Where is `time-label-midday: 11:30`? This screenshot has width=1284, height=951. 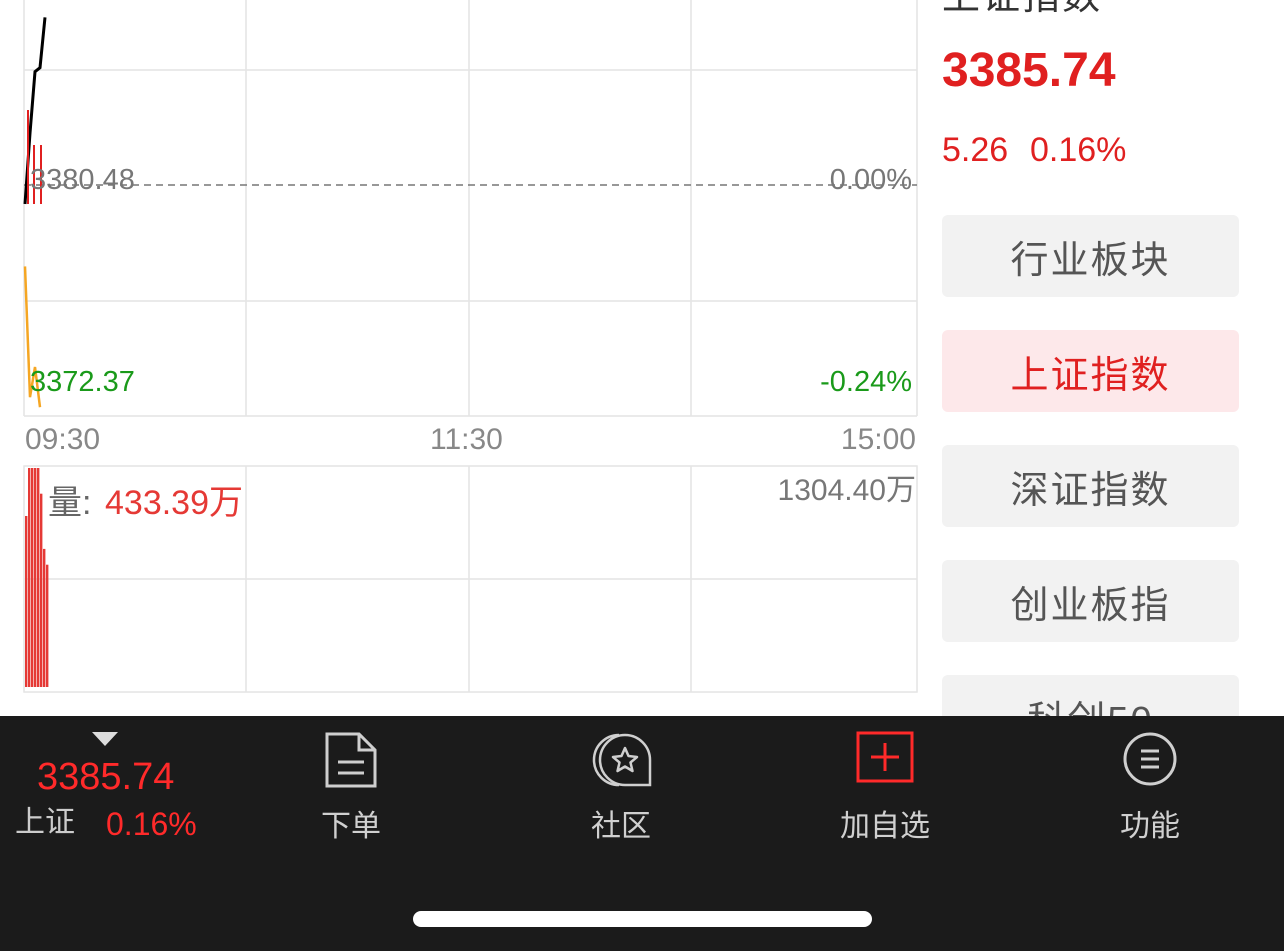 time-label-midday: 11:30 is located at coordinates (466, 439).